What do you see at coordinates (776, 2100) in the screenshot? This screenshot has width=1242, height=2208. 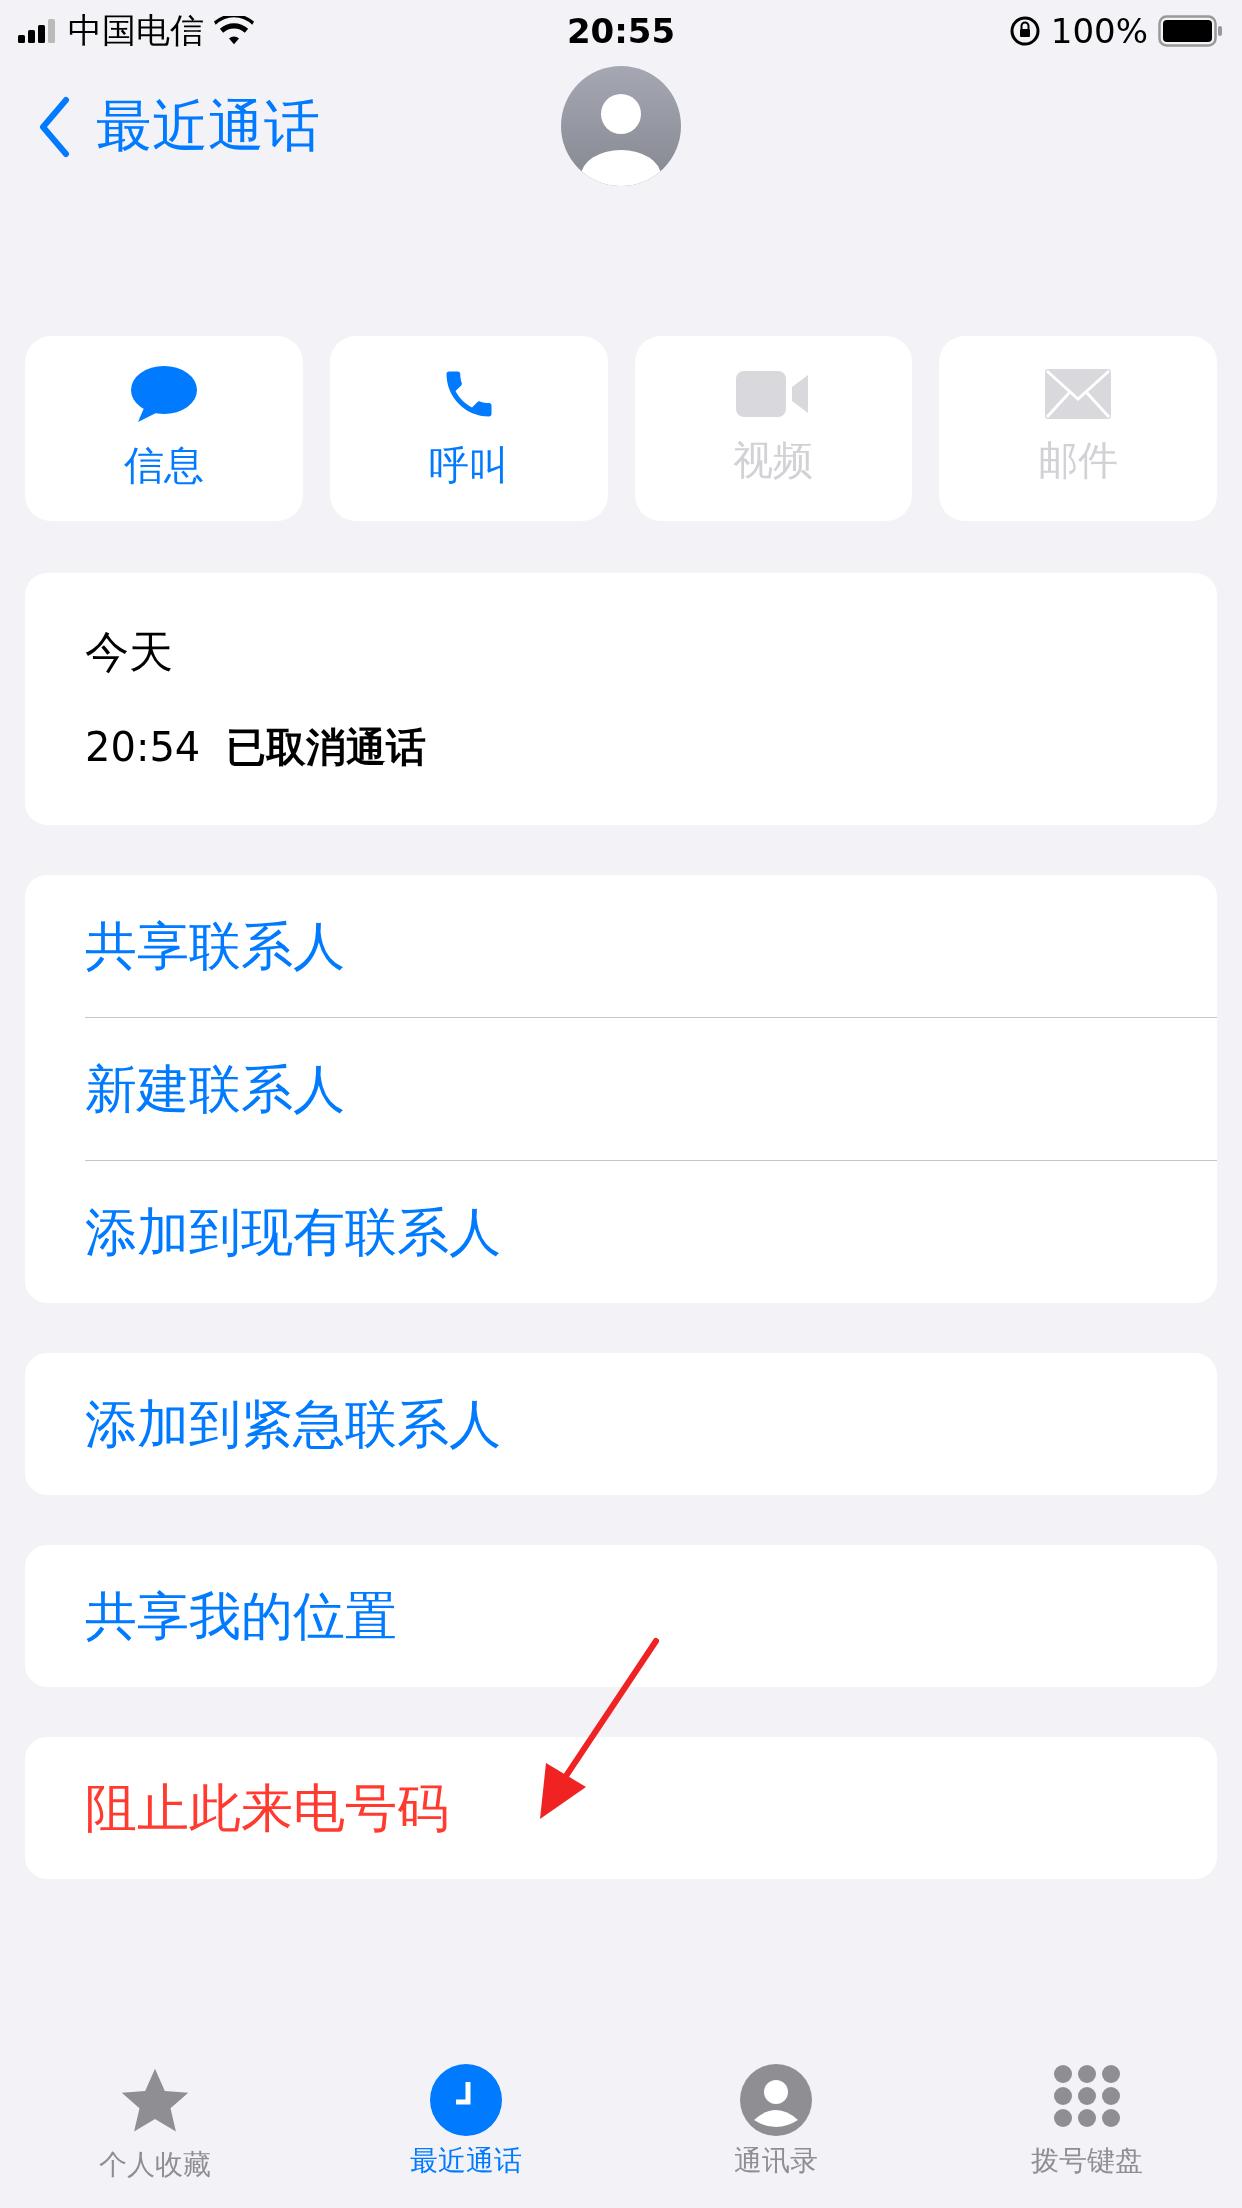 I see `person-circle-icon` at bounding box center [776, 2100].